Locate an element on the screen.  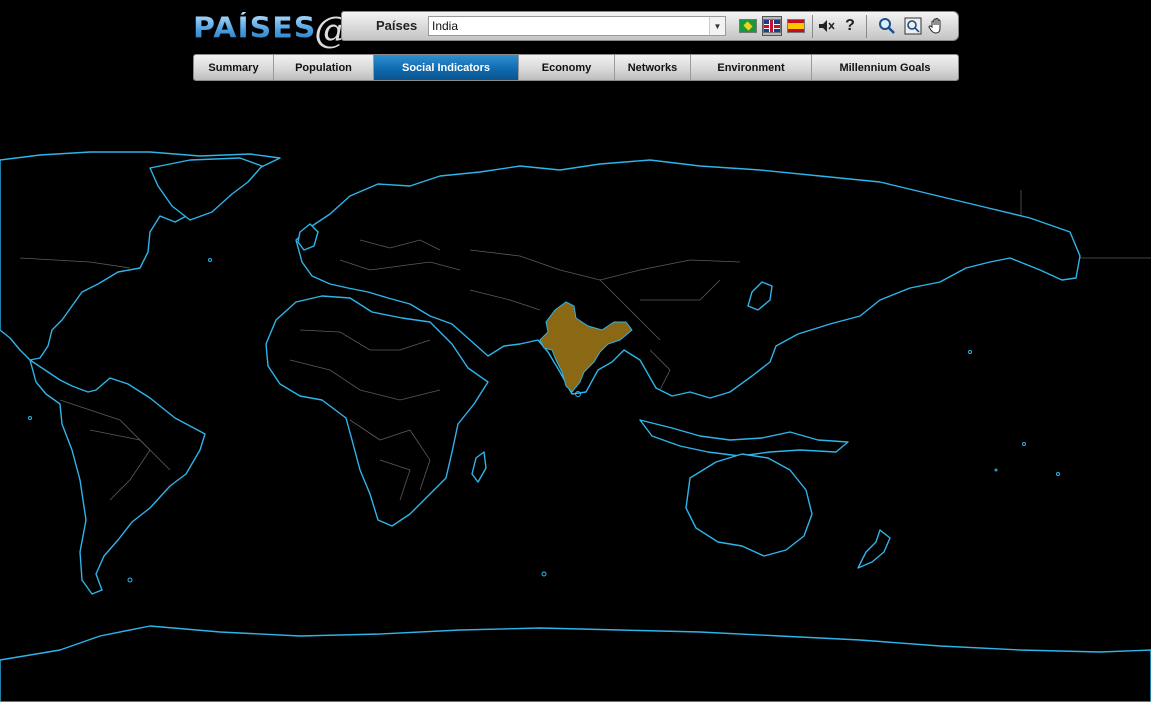
tab-social-indicators: Social Indicators is located at coordinates (446, 67).